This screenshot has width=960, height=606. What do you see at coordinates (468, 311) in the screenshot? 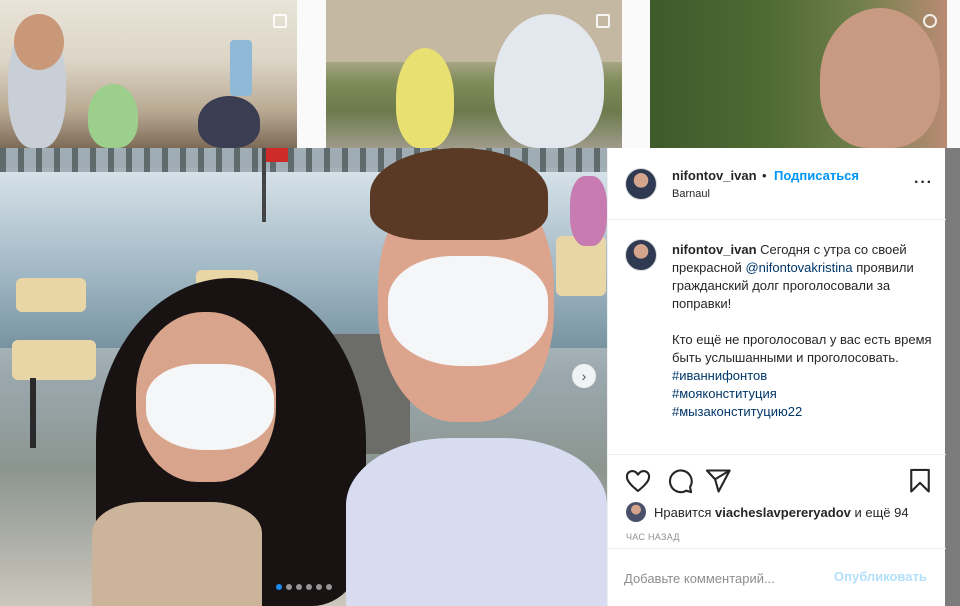
I see `photo-man-mask` at bounding box center [468, 311].